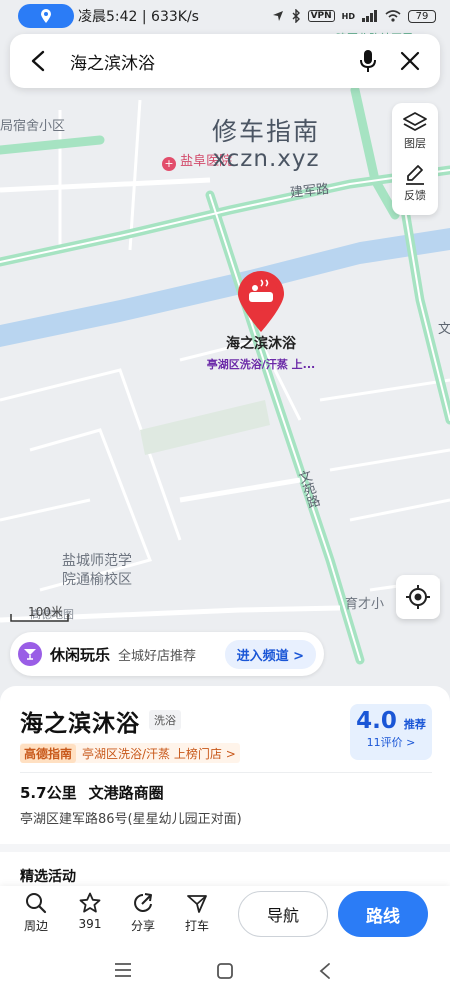  What do you see at coordinates (309, 191) in the screenshot?
I see `map-label-jianjun-road: 建军路` at bounding box center [309, 191].